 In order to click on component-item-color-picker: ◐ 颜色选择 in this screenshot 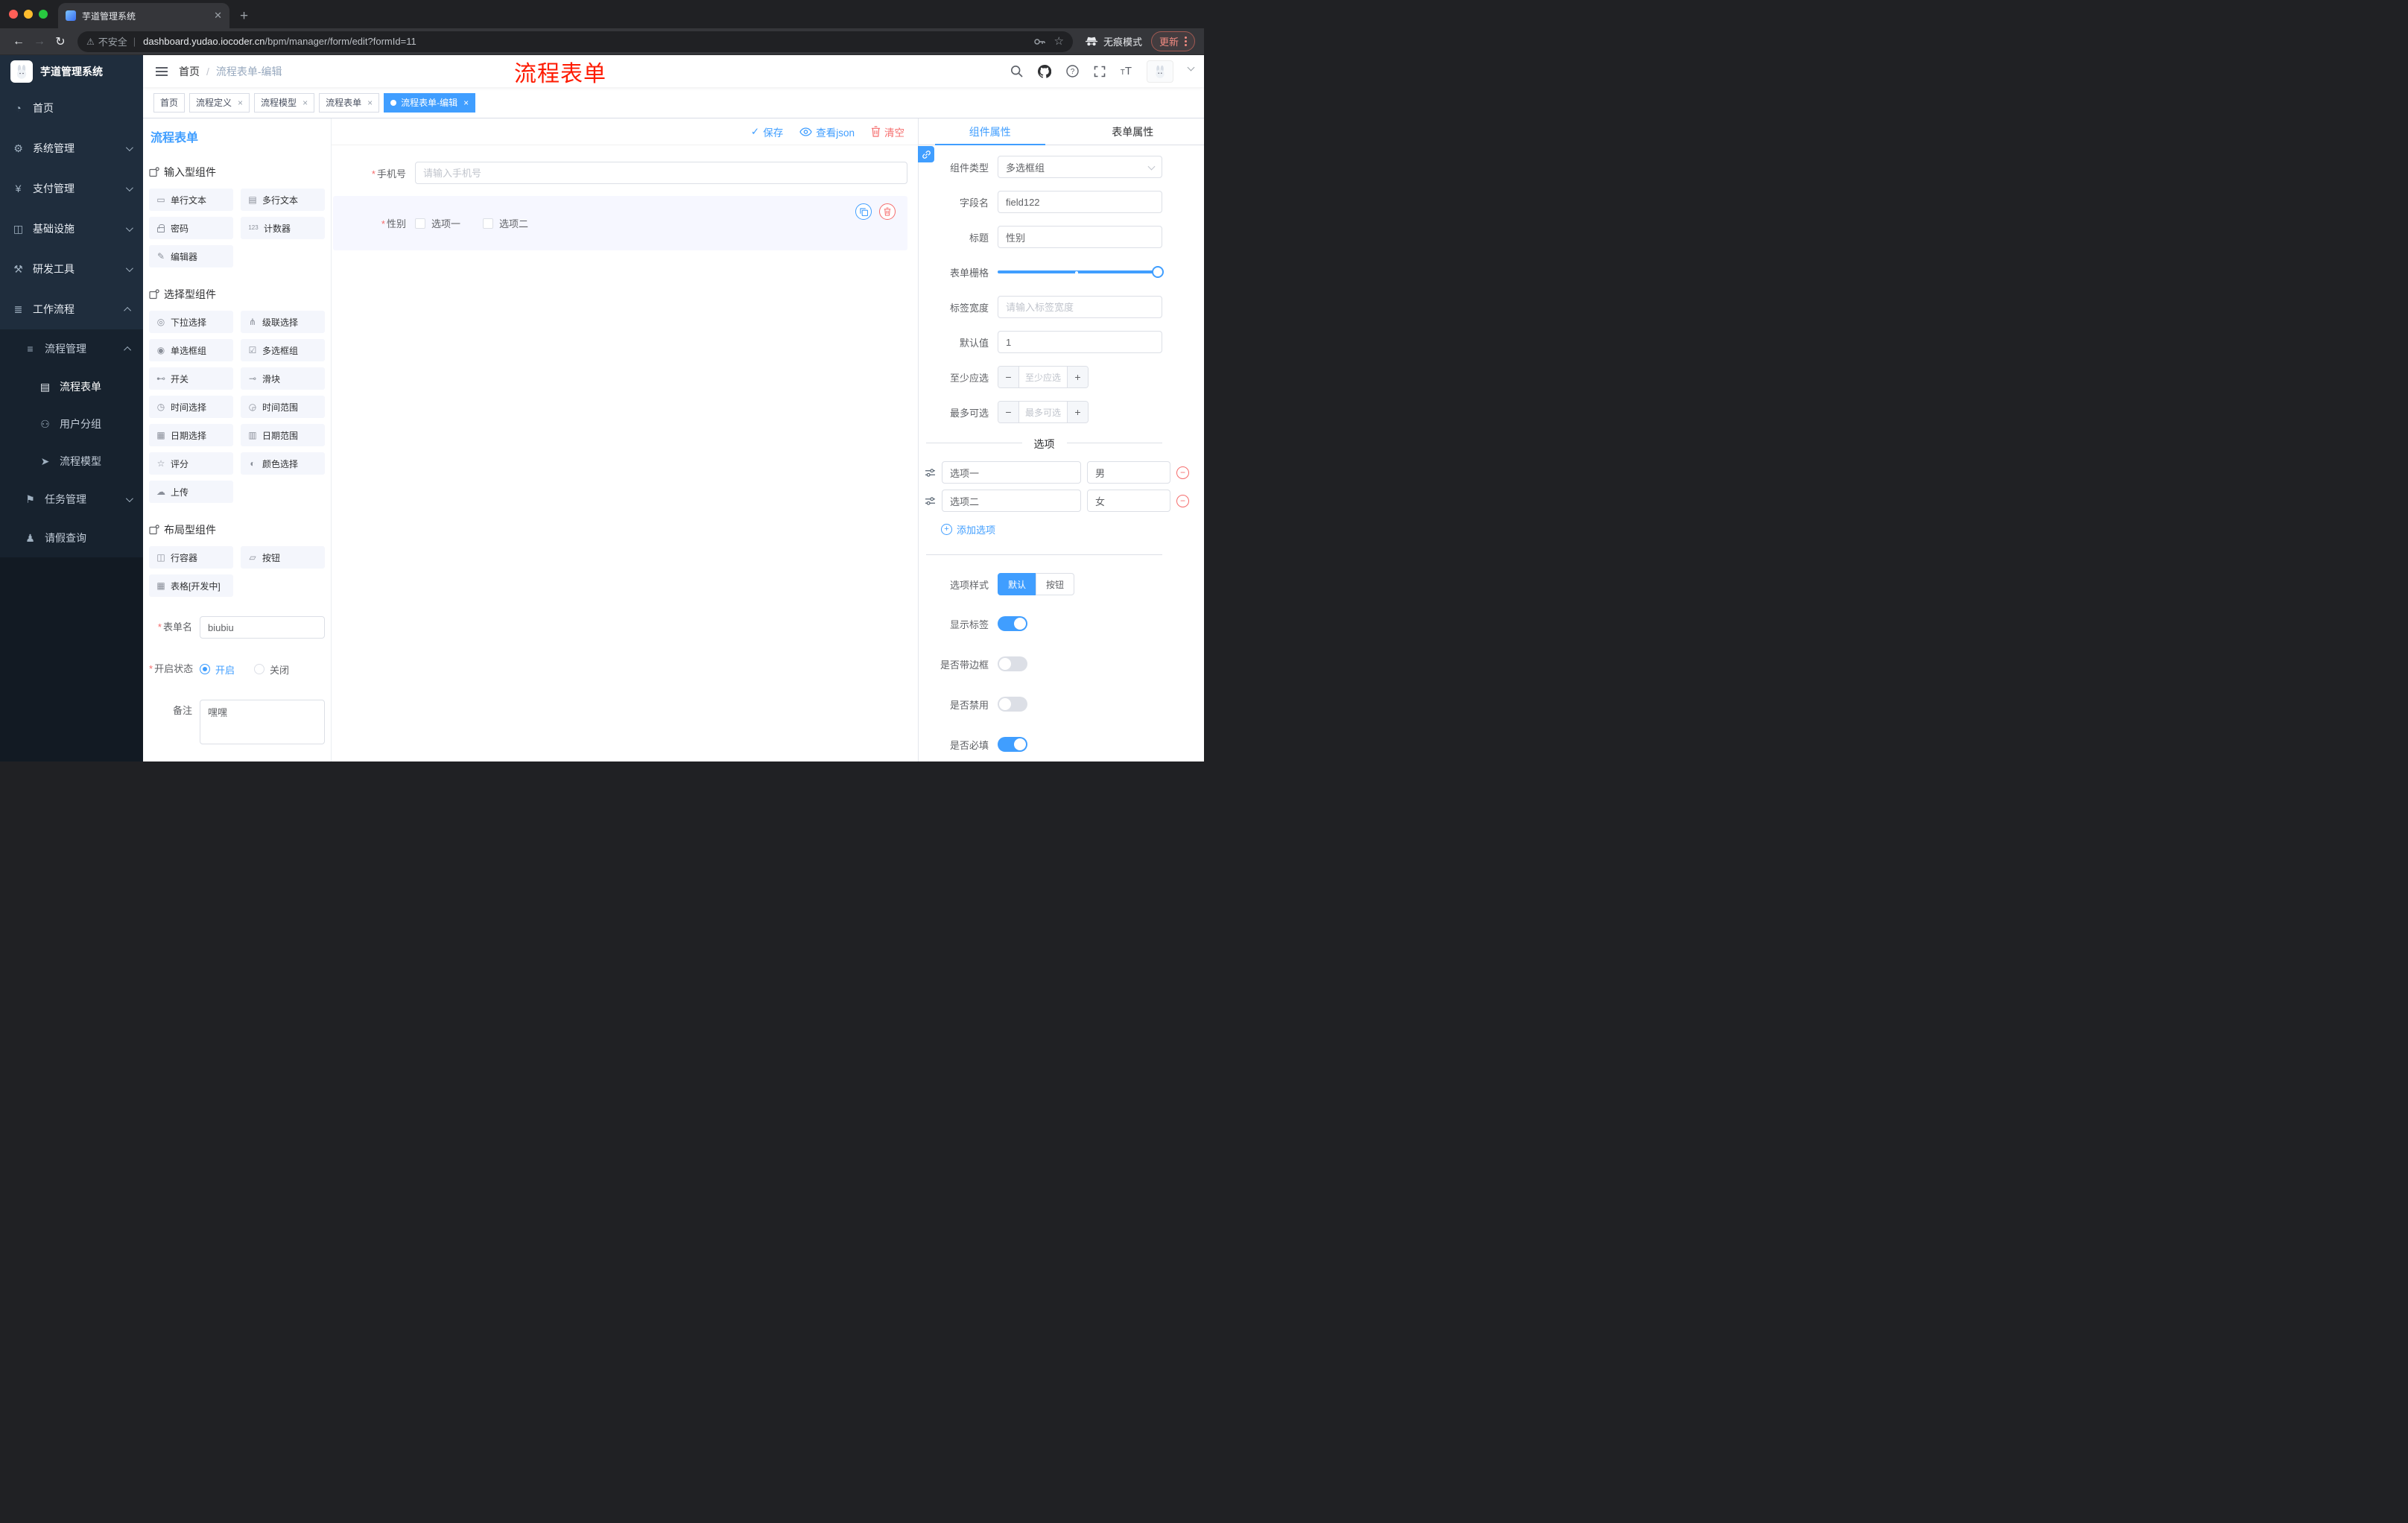, I will do `click(283, 464)`.